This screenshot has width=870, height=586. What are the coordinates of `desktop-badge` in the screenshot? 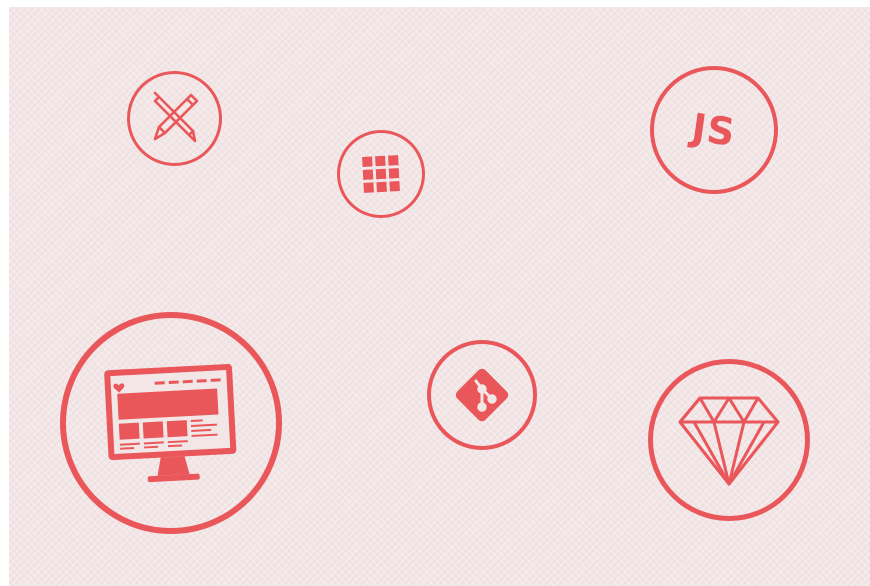 It's located at (171, 423).